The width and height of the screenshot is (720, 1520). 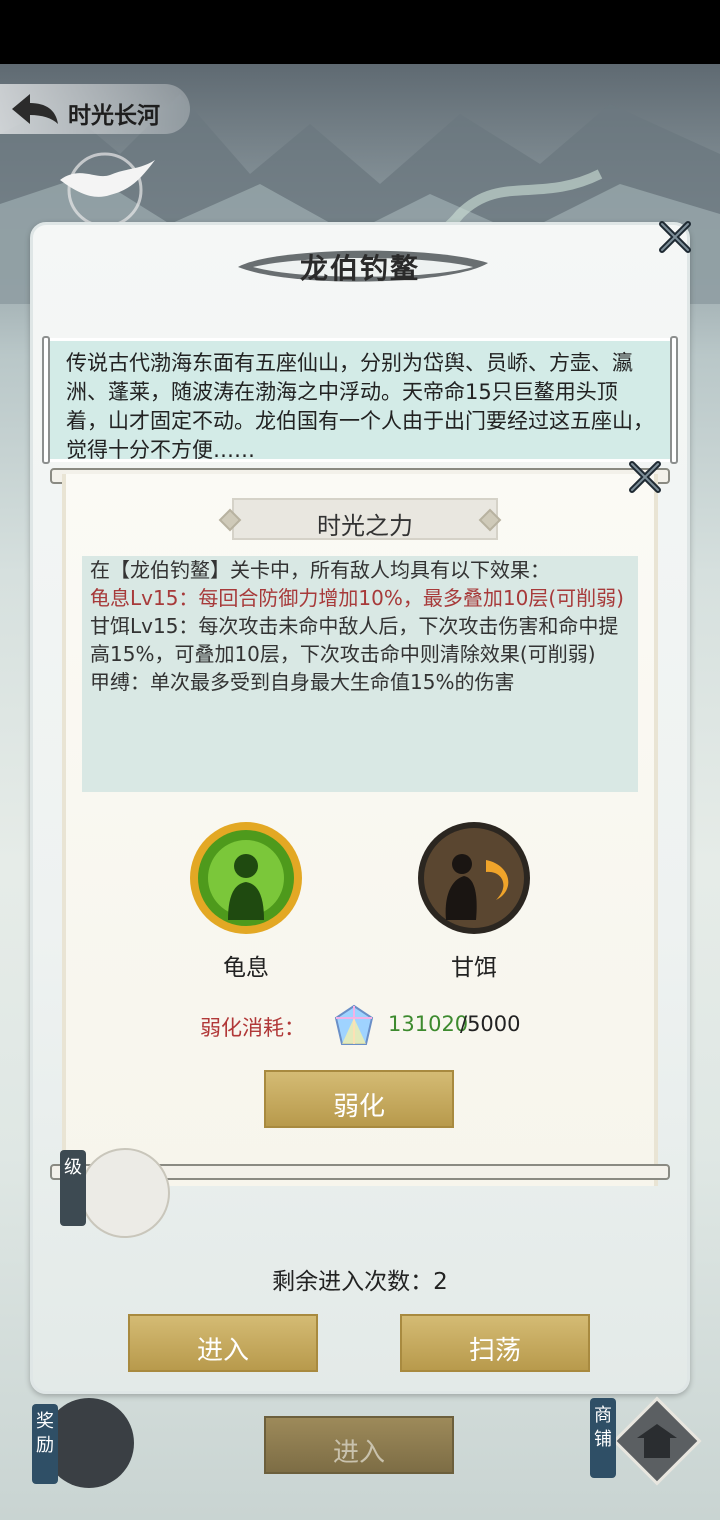 I want to click on sweet-bait-icon, so click(x=474, y=878).